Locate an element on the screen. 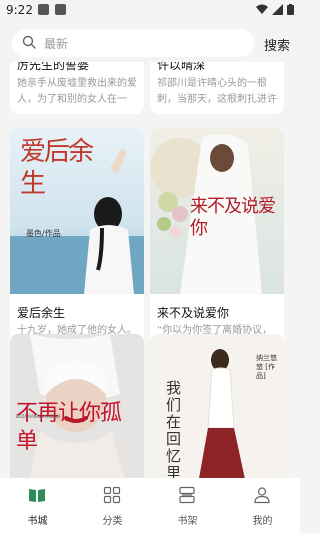 The width and height of the screenshot is (320, 533). book-cover: 爱后余生 墨色/作品 is located at coordinates (77, 211).